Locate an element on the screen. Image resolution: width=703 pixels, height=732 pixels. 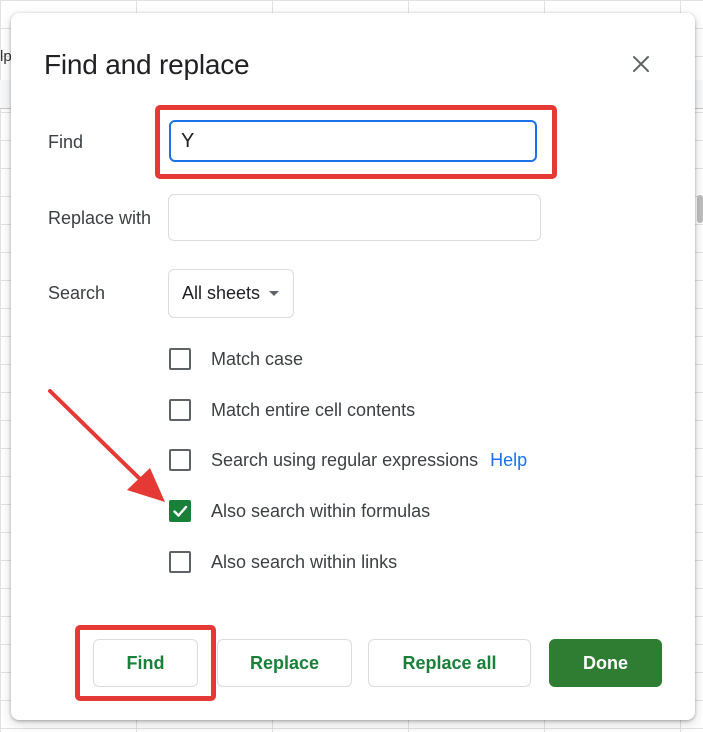
option-regex: Search using regular expressions Help is located at coordinates (348, 460).